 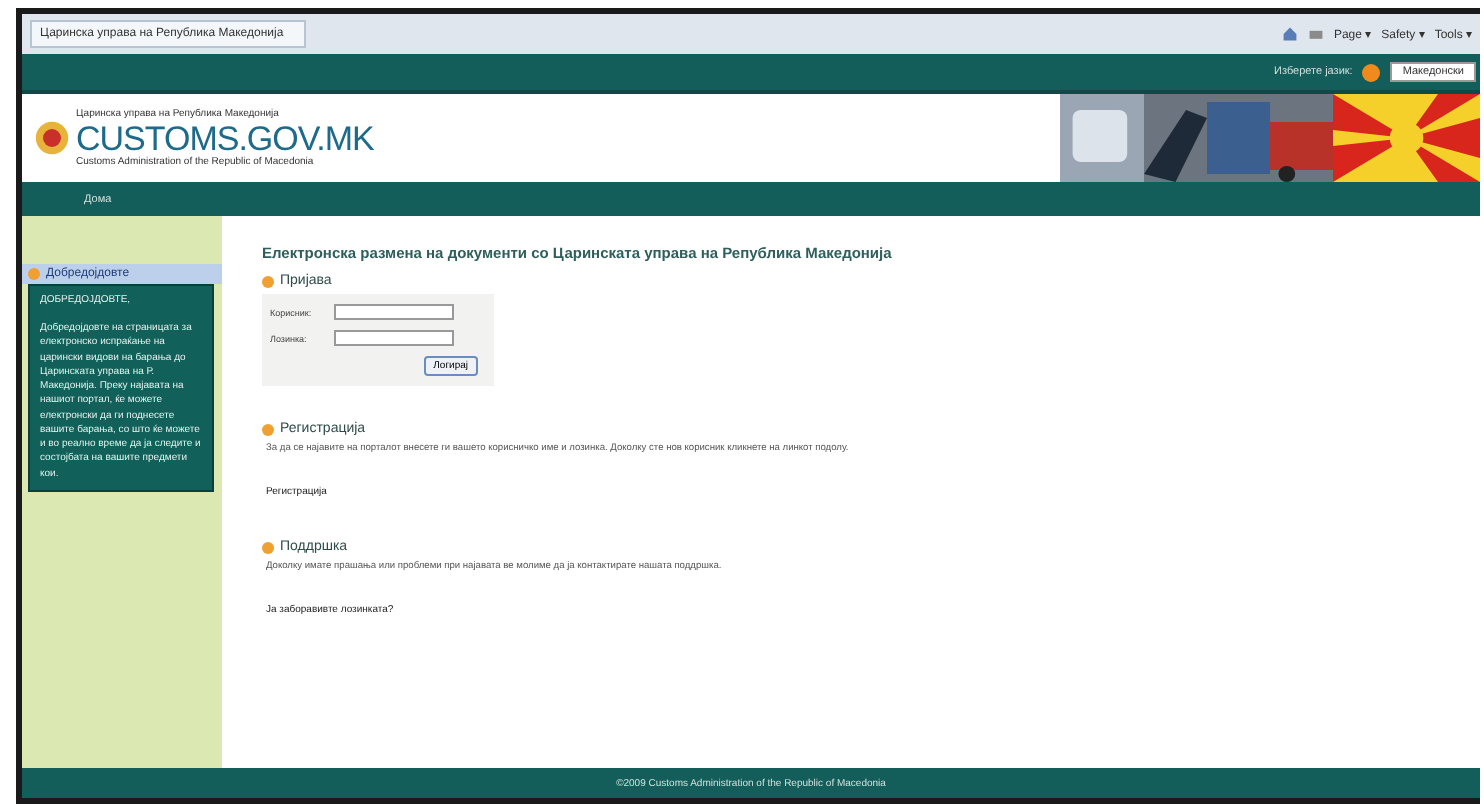 I want to click on sun-icon, so click(x=1371, y=72).